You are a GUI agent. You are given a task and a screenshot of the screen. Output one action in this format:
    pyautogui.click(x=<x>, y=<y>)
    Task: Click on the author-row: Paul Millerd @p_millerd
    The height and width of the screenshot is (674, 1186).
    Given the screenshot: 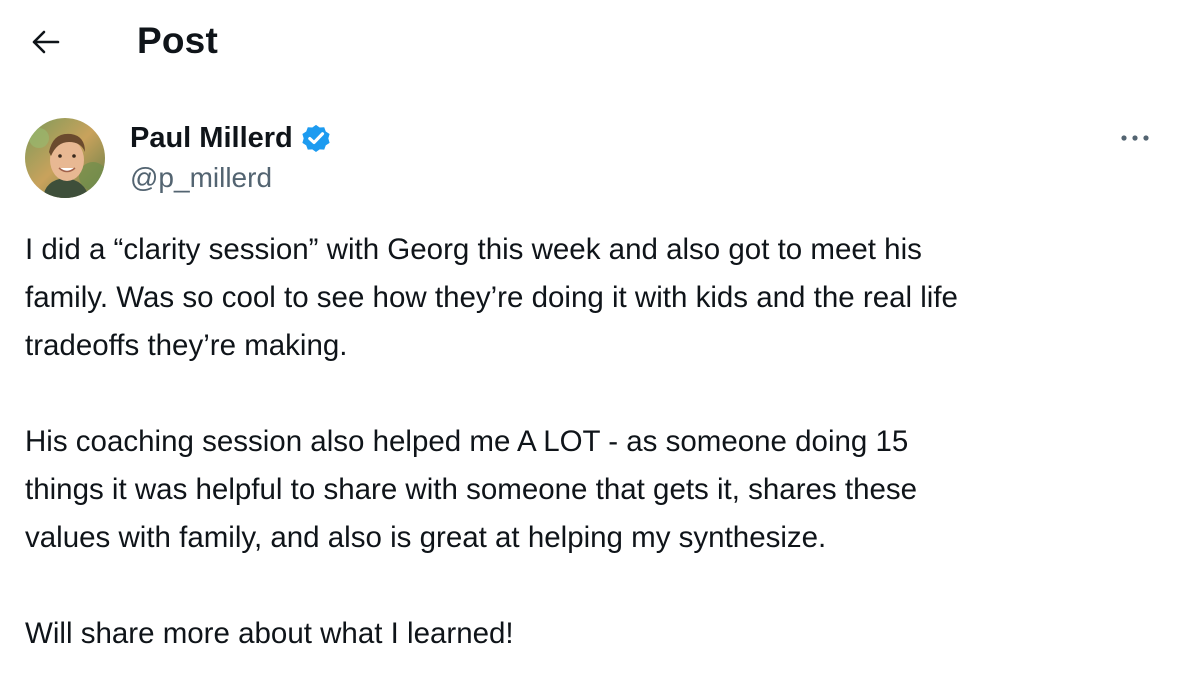 What is the action you would take?
    pyautogui.click(x=590, y=158)
    